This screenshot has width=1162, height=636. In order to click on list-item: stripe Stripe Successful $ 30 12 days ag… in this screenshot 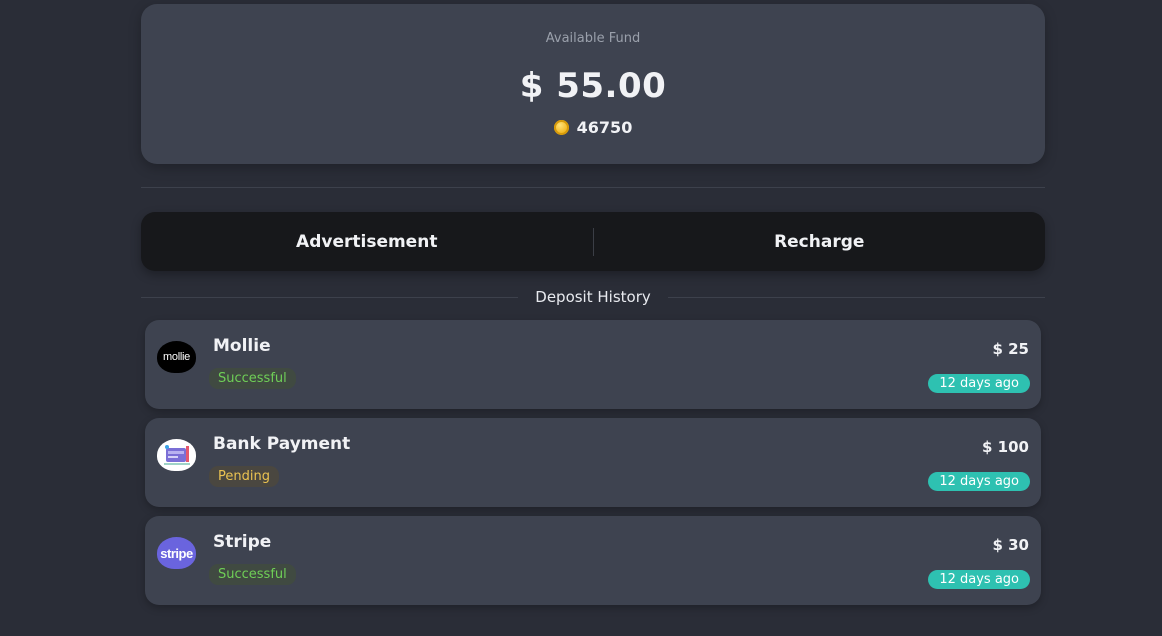, I will do `click(593, 560)`.